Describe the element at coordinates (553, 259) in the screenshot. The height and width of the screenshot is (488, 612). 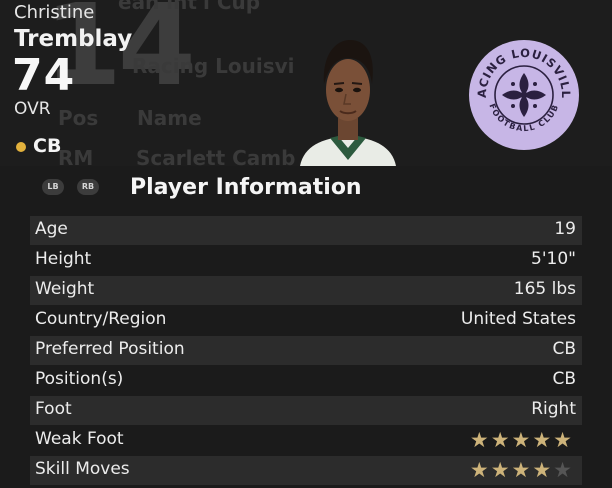
I see `attribute-value: 5'10"` at that location.